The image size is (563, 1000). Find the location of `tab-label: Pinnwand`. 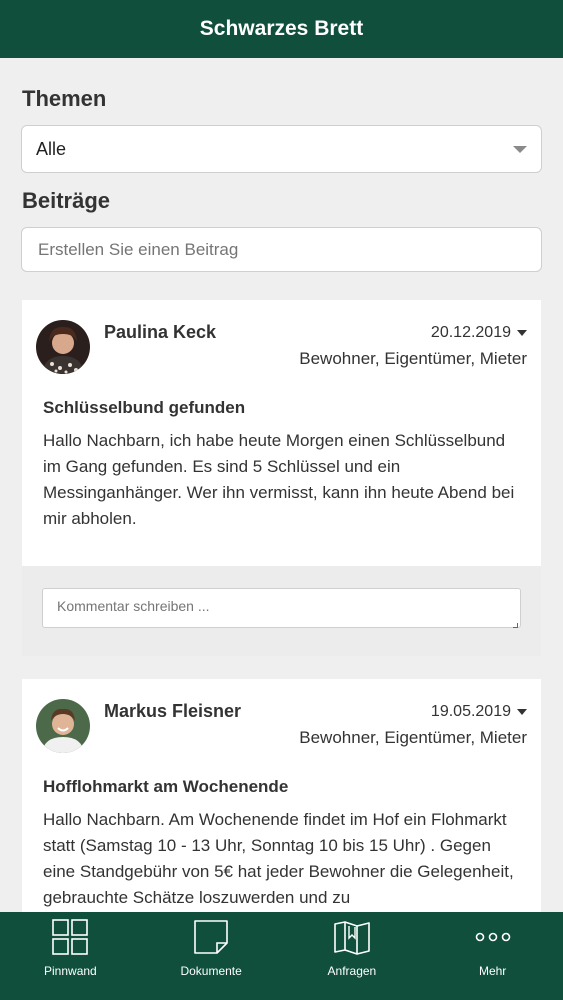

tab-label: Pinnwand is located at coordinates (70, 971).